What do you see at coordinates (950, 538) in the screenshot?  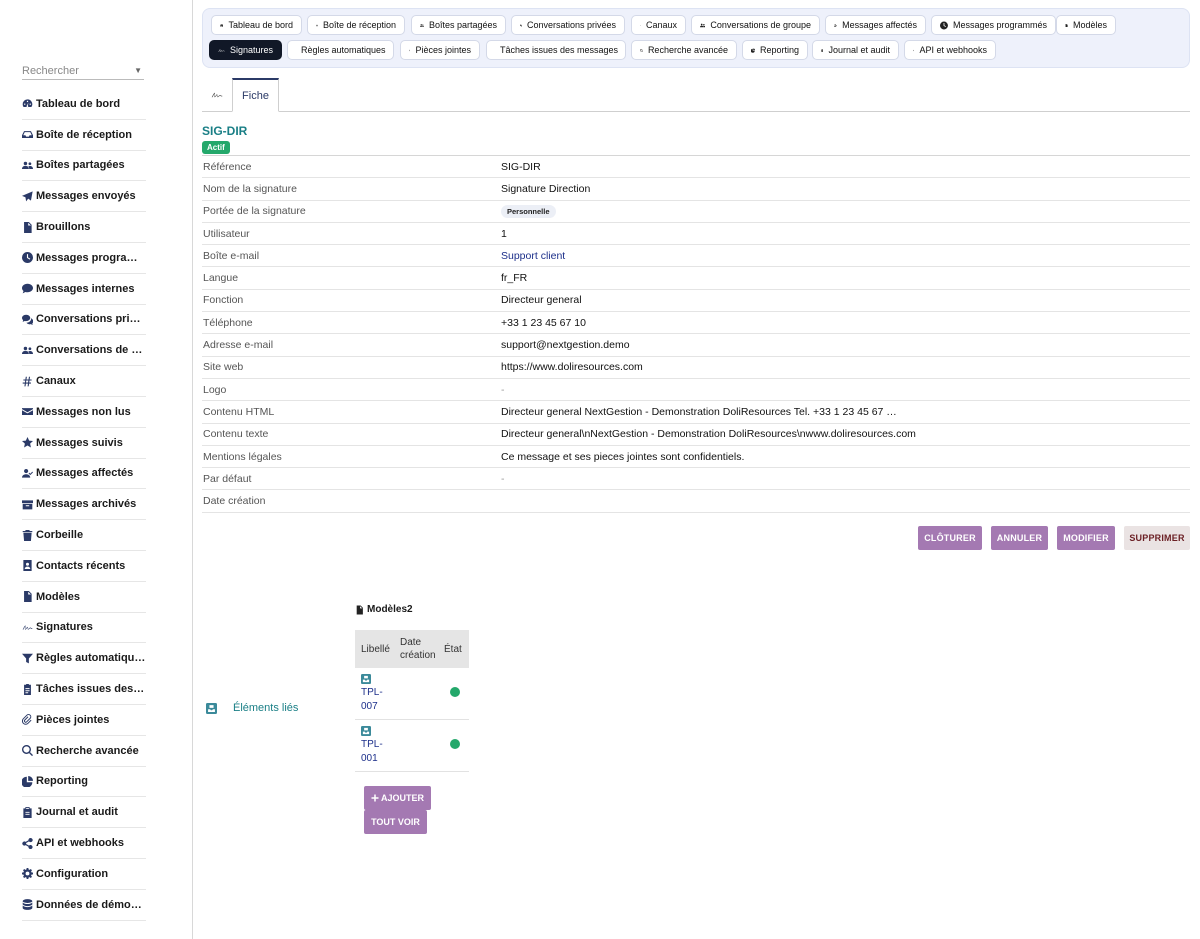 I see `close-button: CLÔTURER` at bounding box center [950, 538].